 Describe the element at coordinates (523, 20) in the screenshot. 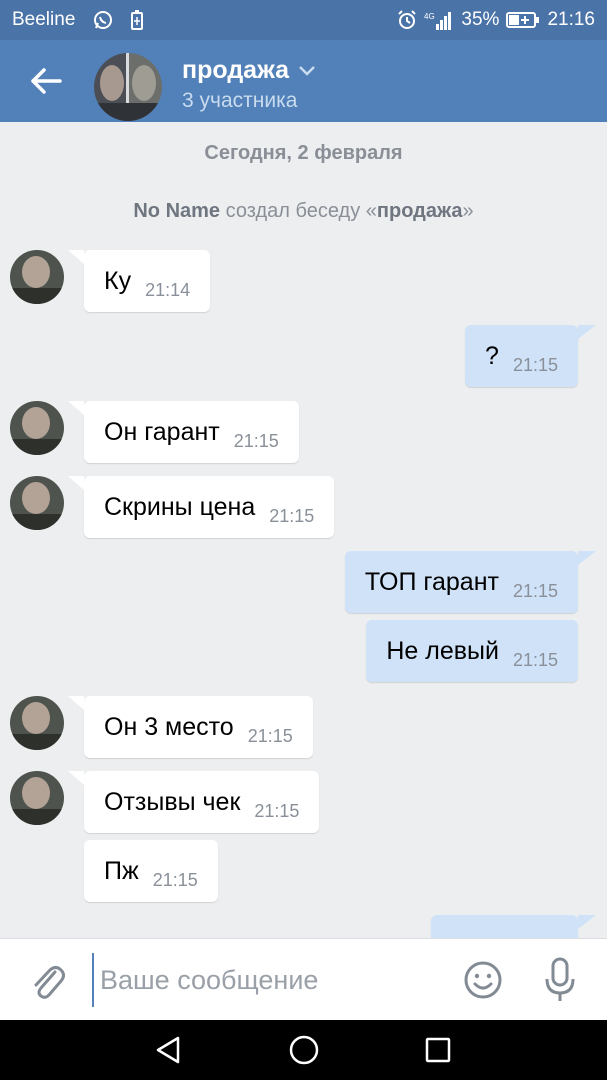

I see `battery-charging-icon` at that location.